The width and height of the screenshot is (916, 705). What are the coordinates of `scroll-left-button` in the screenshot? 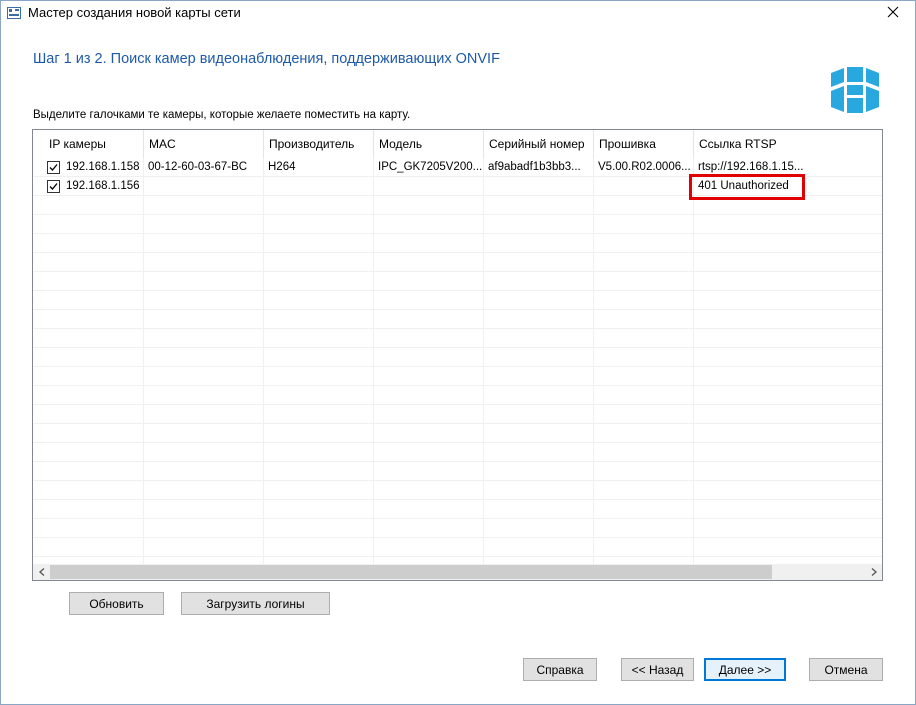 It's located at (41, 572).